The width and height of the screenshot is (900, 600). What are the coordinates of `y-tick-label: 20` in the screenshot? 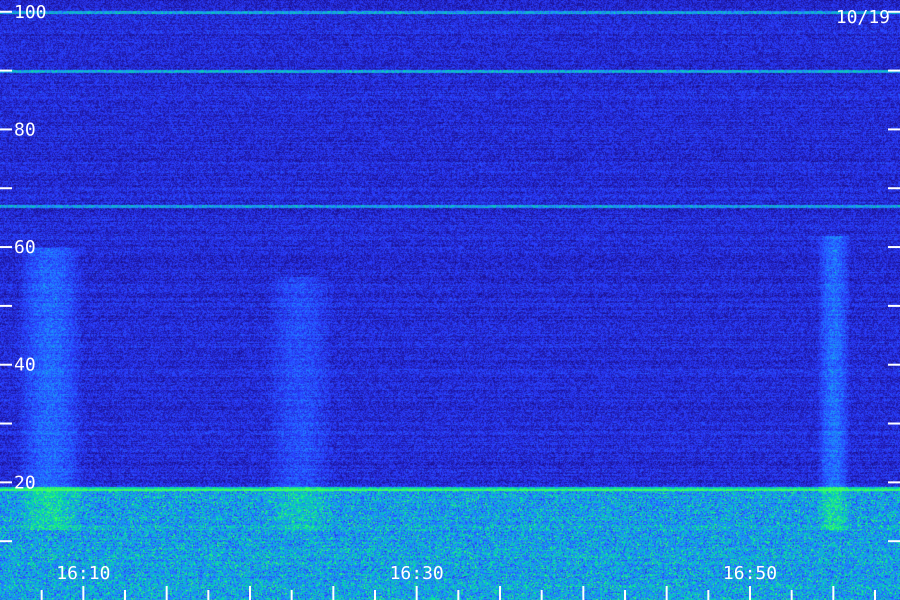 It's located at (25, 482).